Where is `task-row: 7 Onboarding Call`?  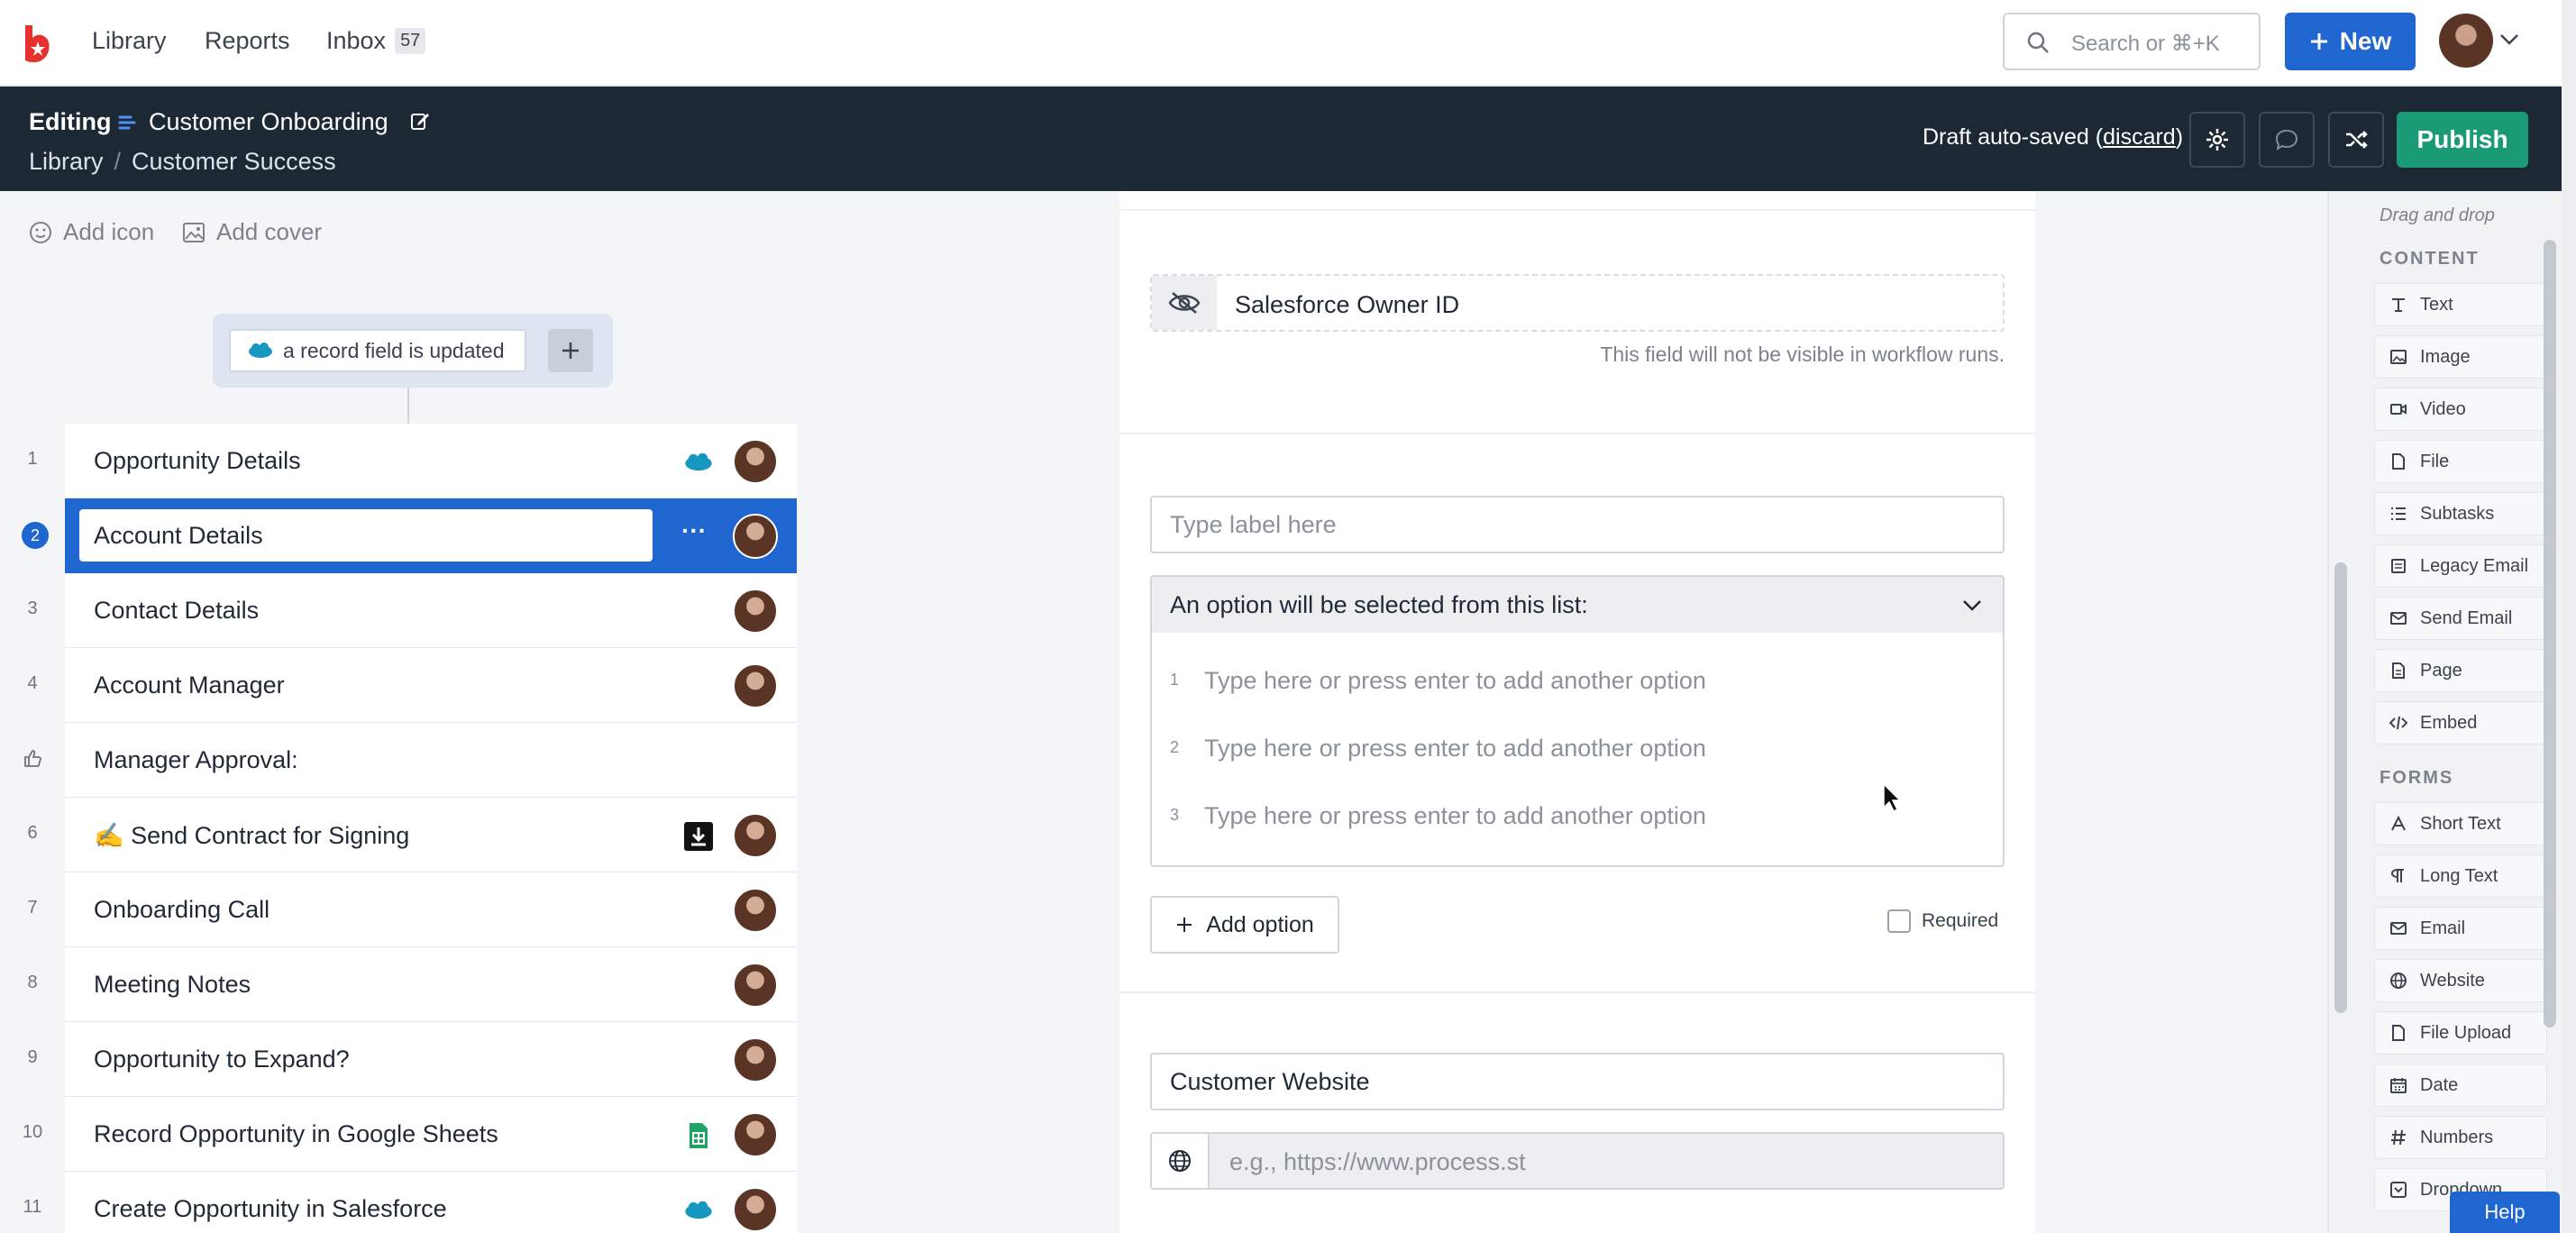 task-row: 7 Onboarding Call is located at coordinates (412, 909).